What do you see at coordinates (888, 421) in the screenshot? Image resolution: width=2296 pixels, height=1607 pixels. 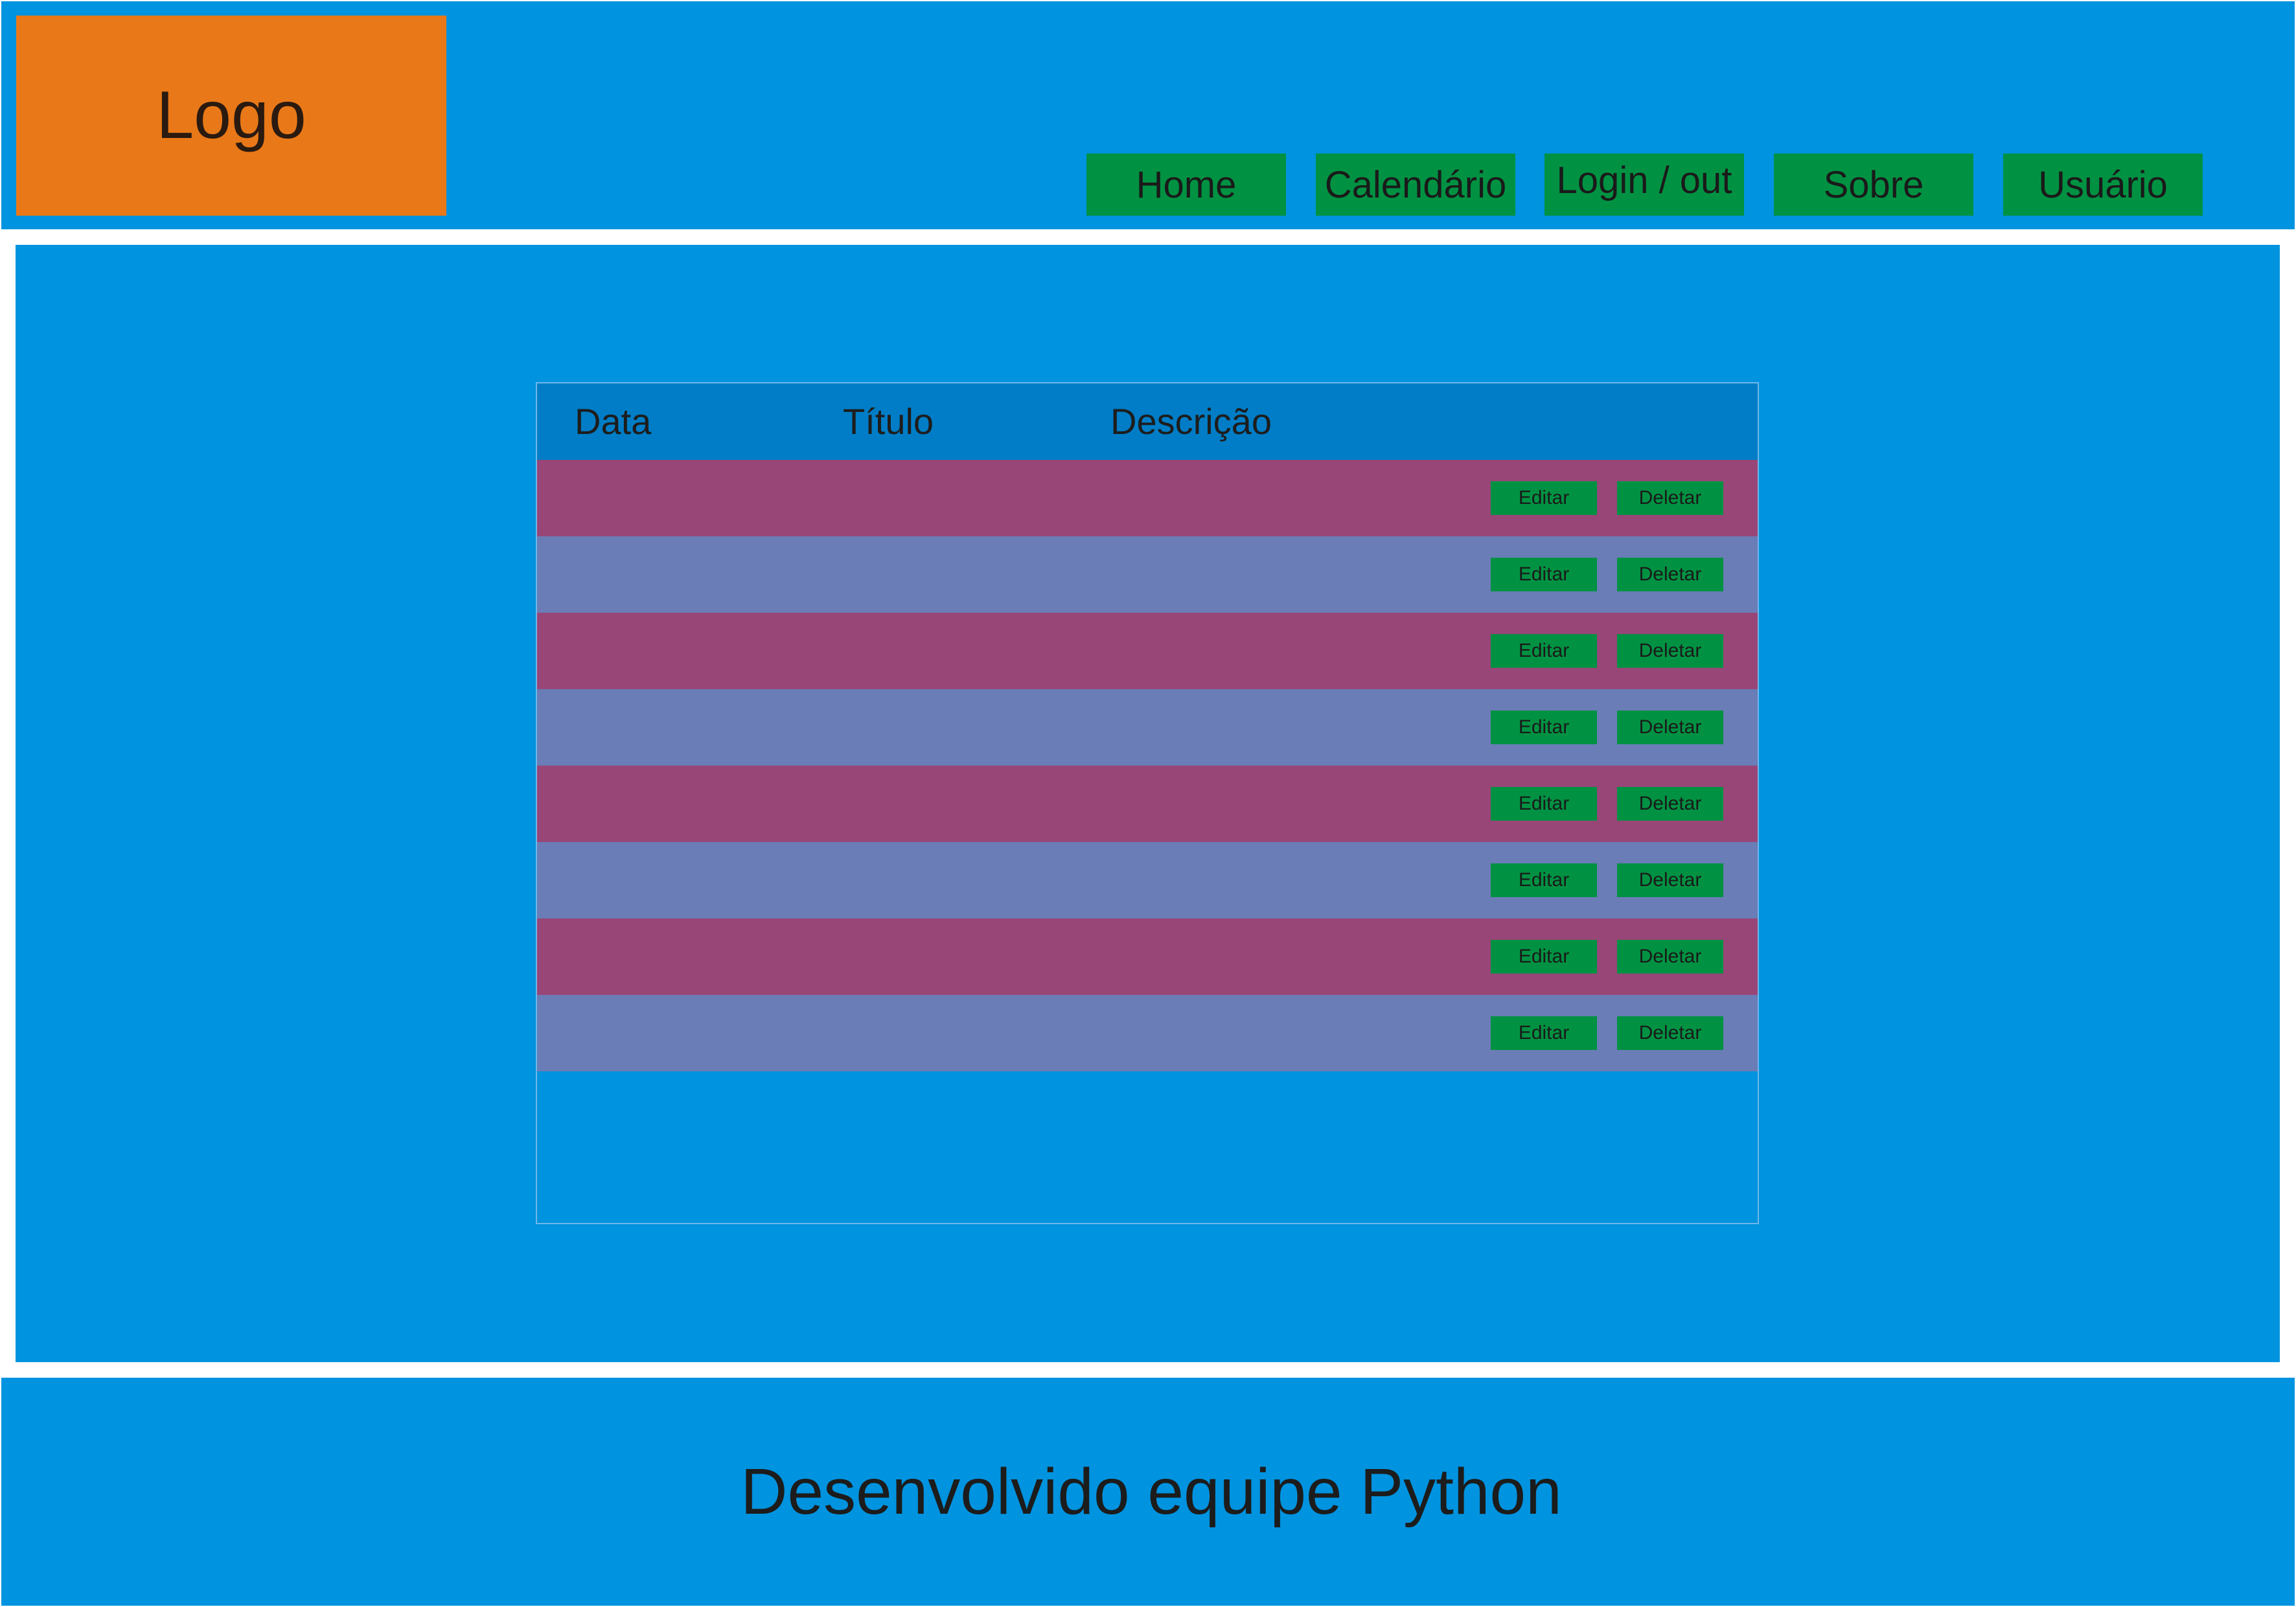 I see `column-header-titulo: Título` at bounding box center [888, 421].